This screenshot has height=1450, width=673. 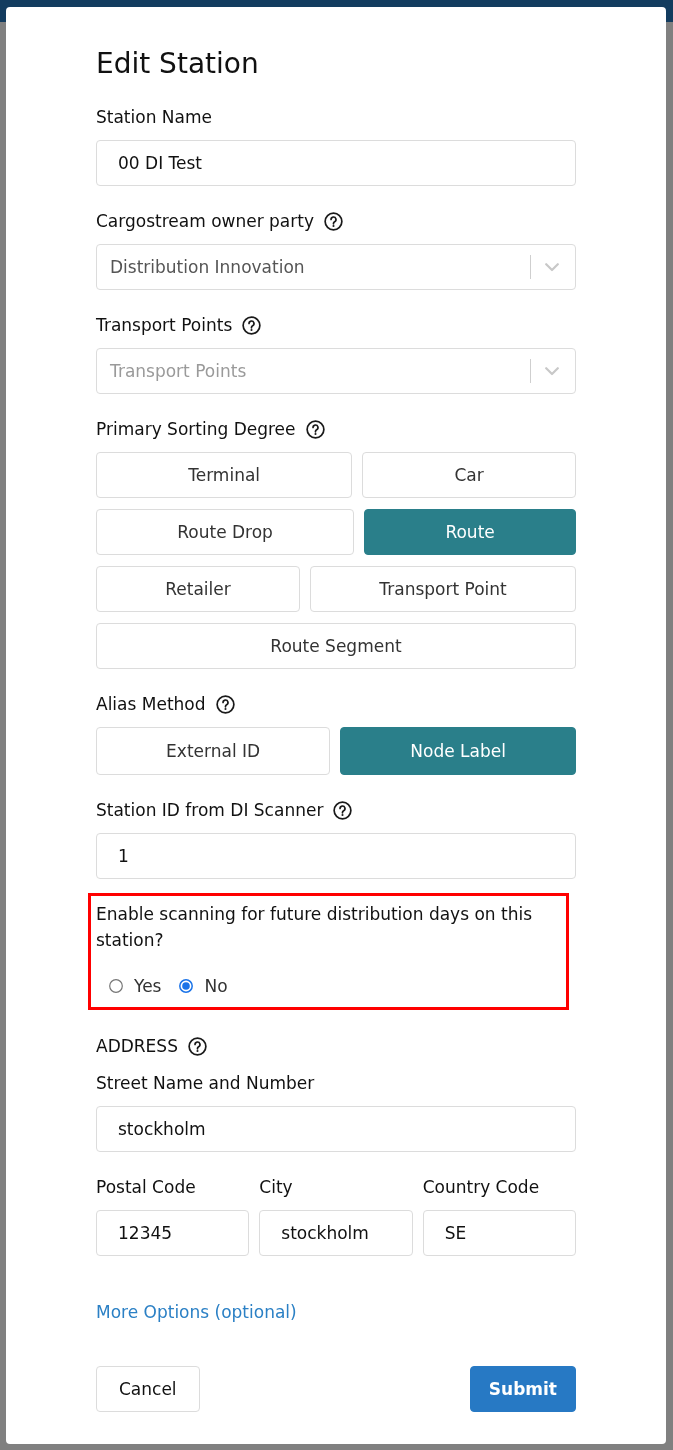 I want to click on option-button: Route Drop, so click(x=225, y=532).